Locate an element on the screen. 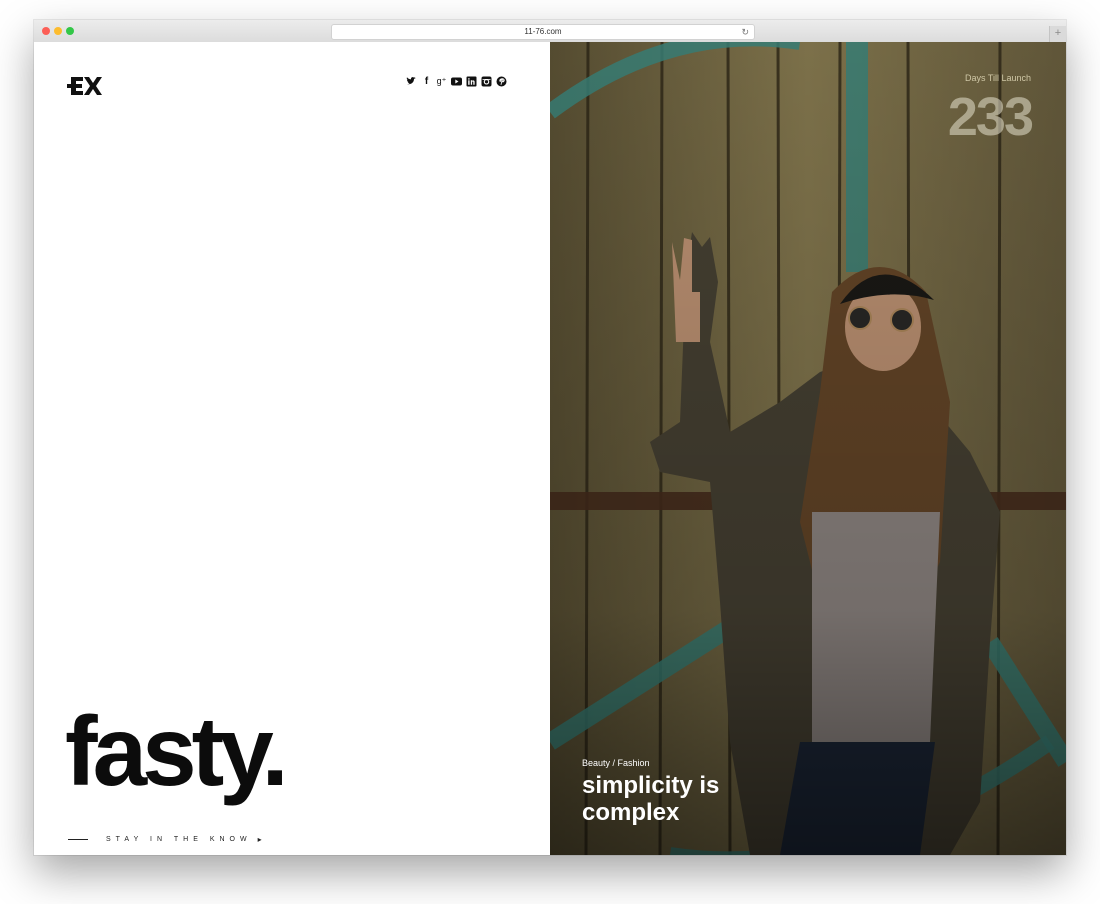  site-logo is located at coordinates (85, 86).